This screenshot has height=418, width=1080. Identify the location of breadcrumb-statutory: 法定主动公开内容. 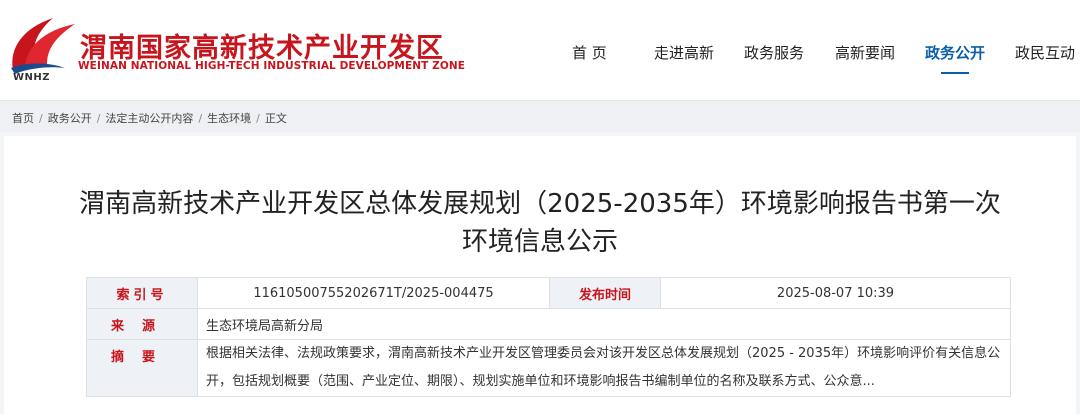
(149, 118).